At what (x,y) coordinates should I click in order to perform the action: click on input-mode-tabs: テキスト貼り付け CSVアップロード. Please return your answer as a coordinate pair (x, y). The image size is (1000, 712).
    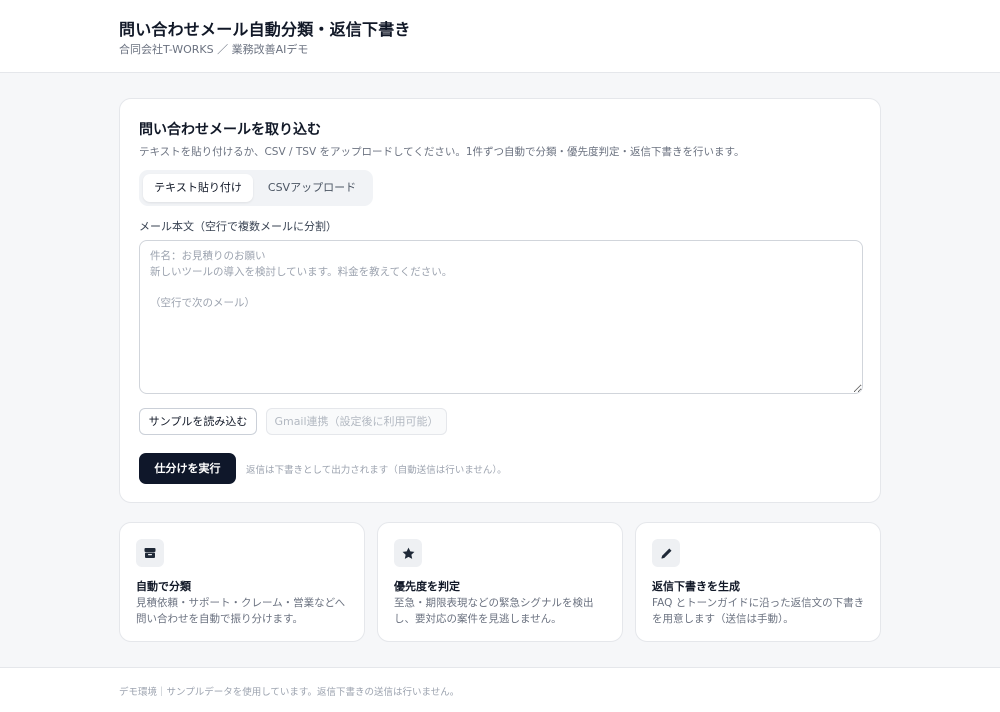
    Looking at the image, I should click on (256, 188).